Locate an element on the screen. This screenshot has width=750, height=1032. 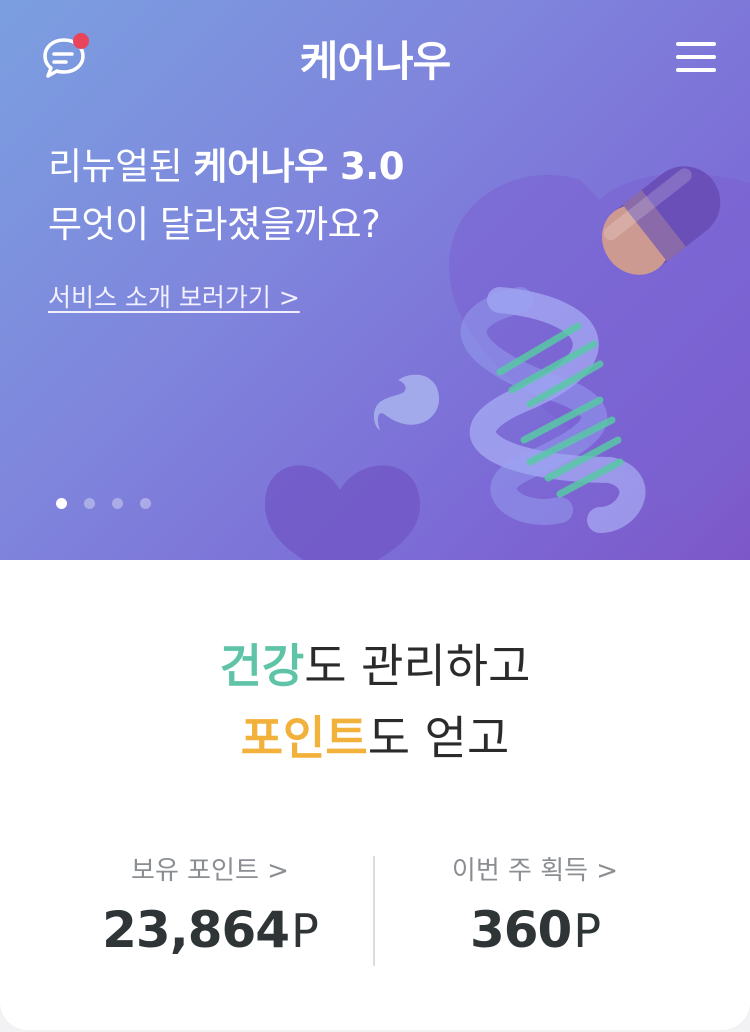
weekly-earned-value: 360P is located at coordinates (535, 930).